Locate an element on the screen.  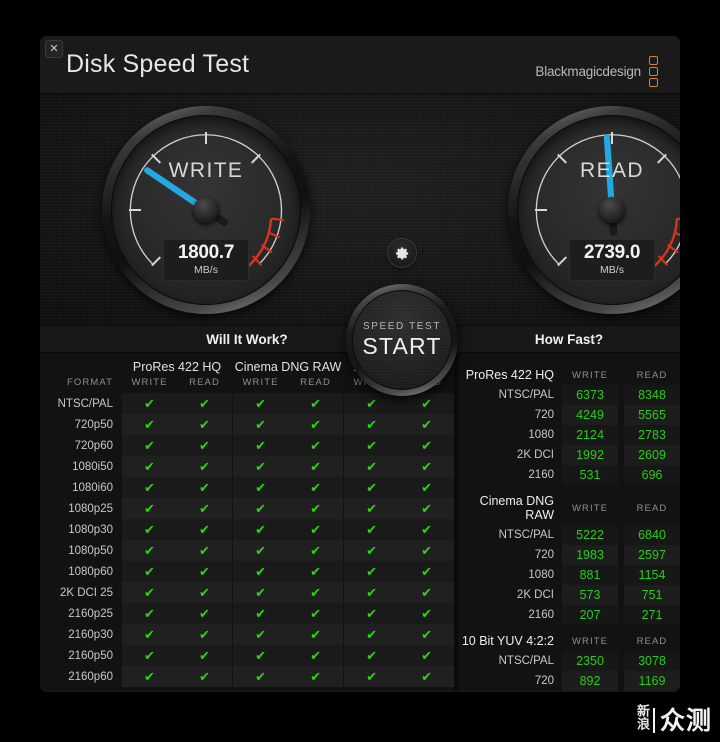
format-label: 720p50 is located at coordinates (93, 424).